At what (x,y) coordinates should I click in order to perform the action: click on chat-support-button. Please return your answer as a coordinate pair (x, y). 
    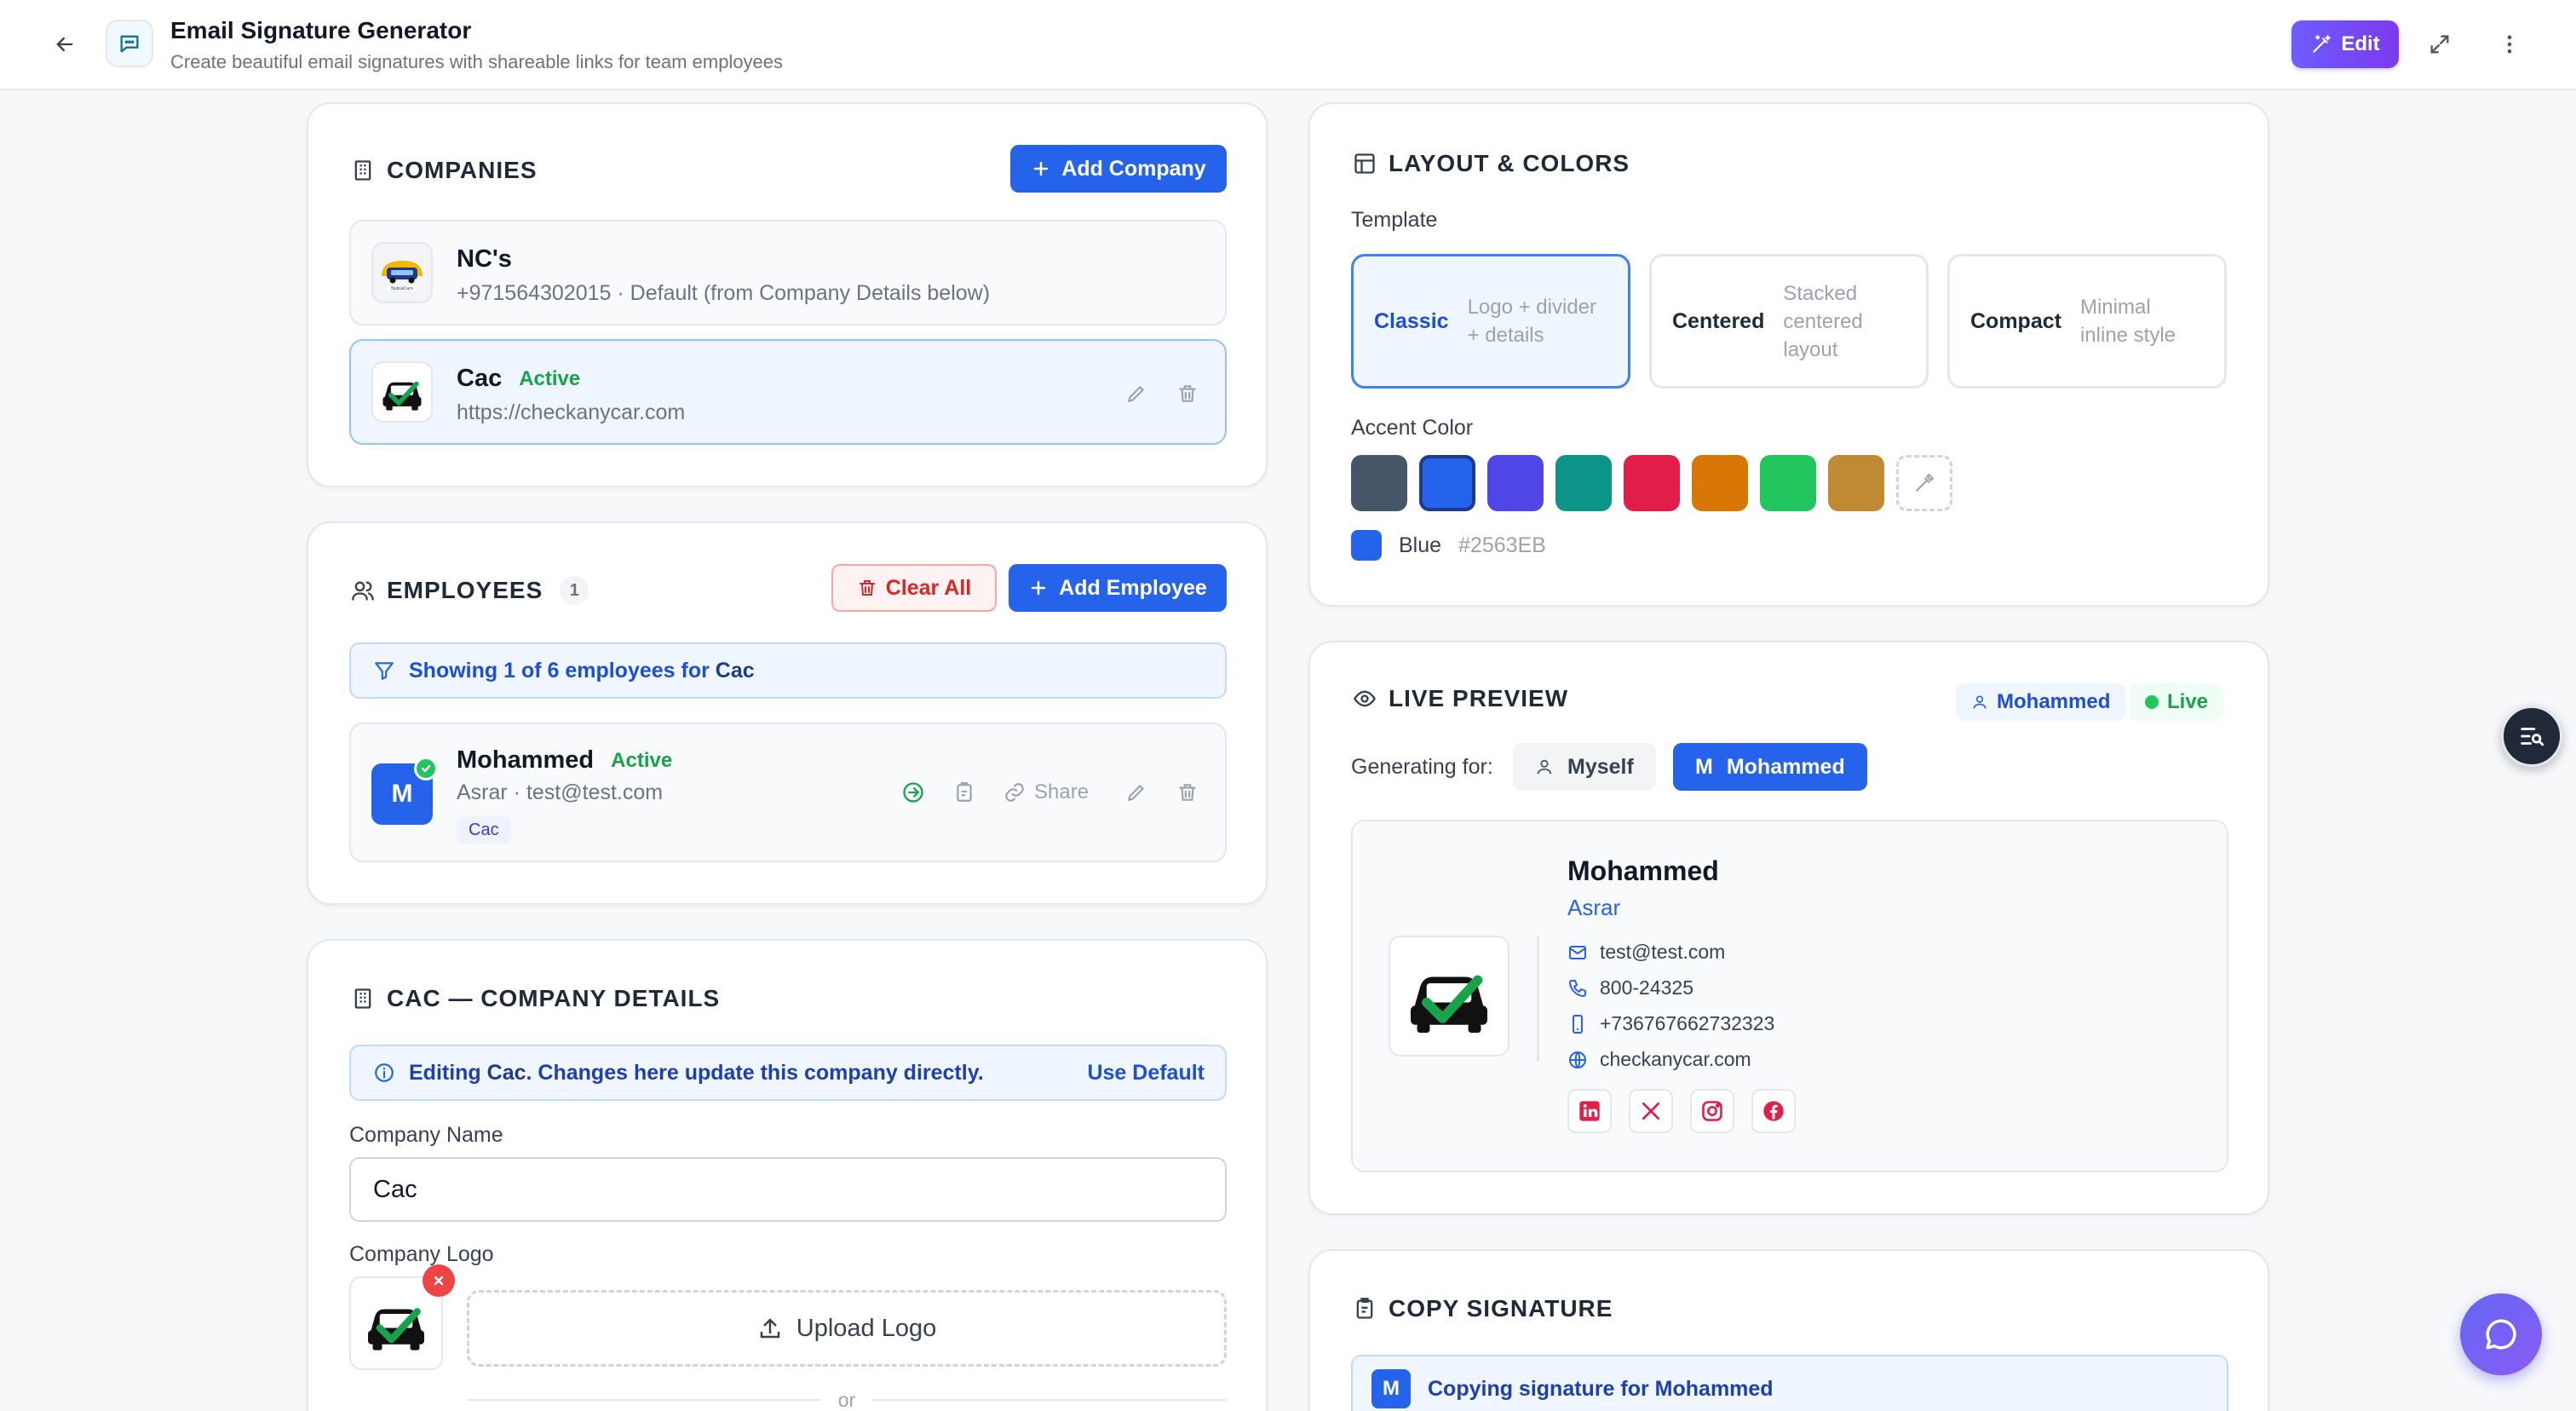
    Looking at the image, I should click on (2501, 1334).